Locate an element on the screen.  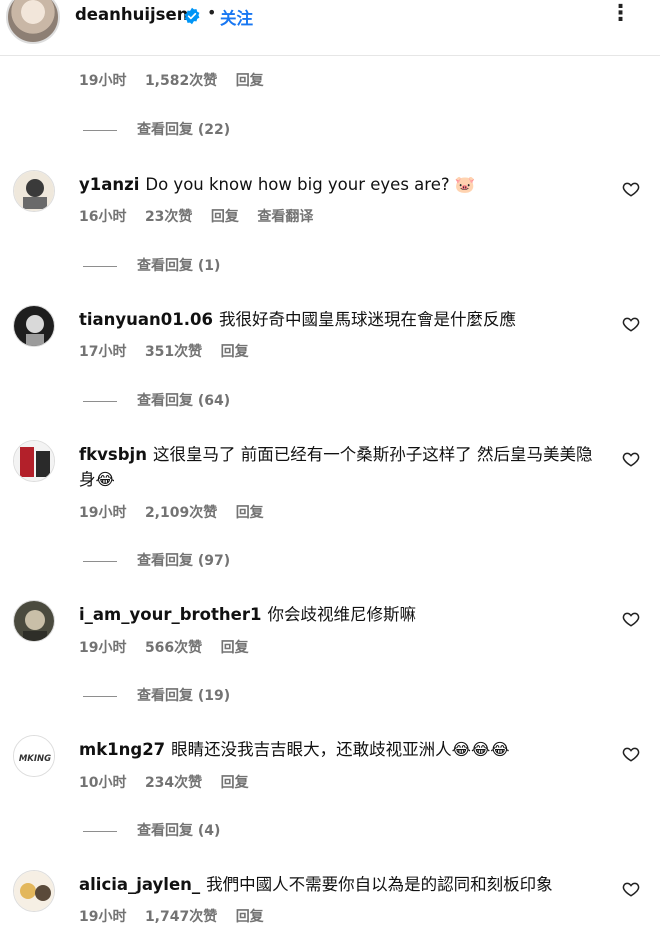
verified-badge-icon is located at coordinates (192, 16).